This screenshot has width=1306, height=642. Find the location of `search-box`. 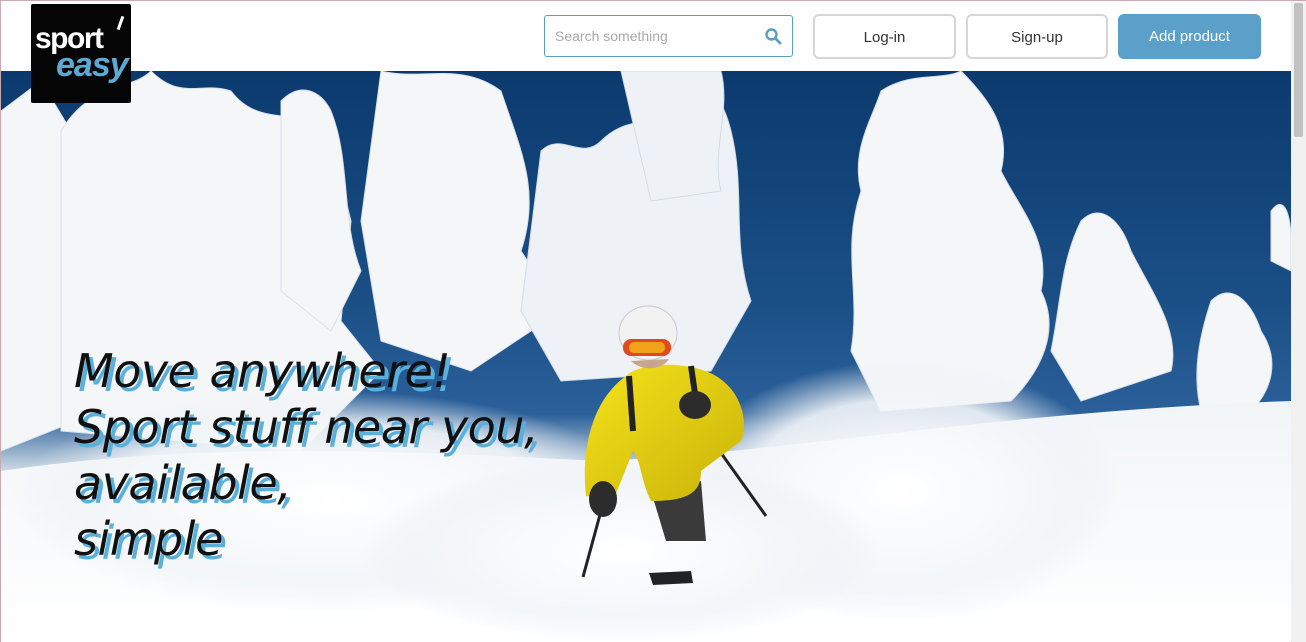

search-box is located at coordinates (668, 36).